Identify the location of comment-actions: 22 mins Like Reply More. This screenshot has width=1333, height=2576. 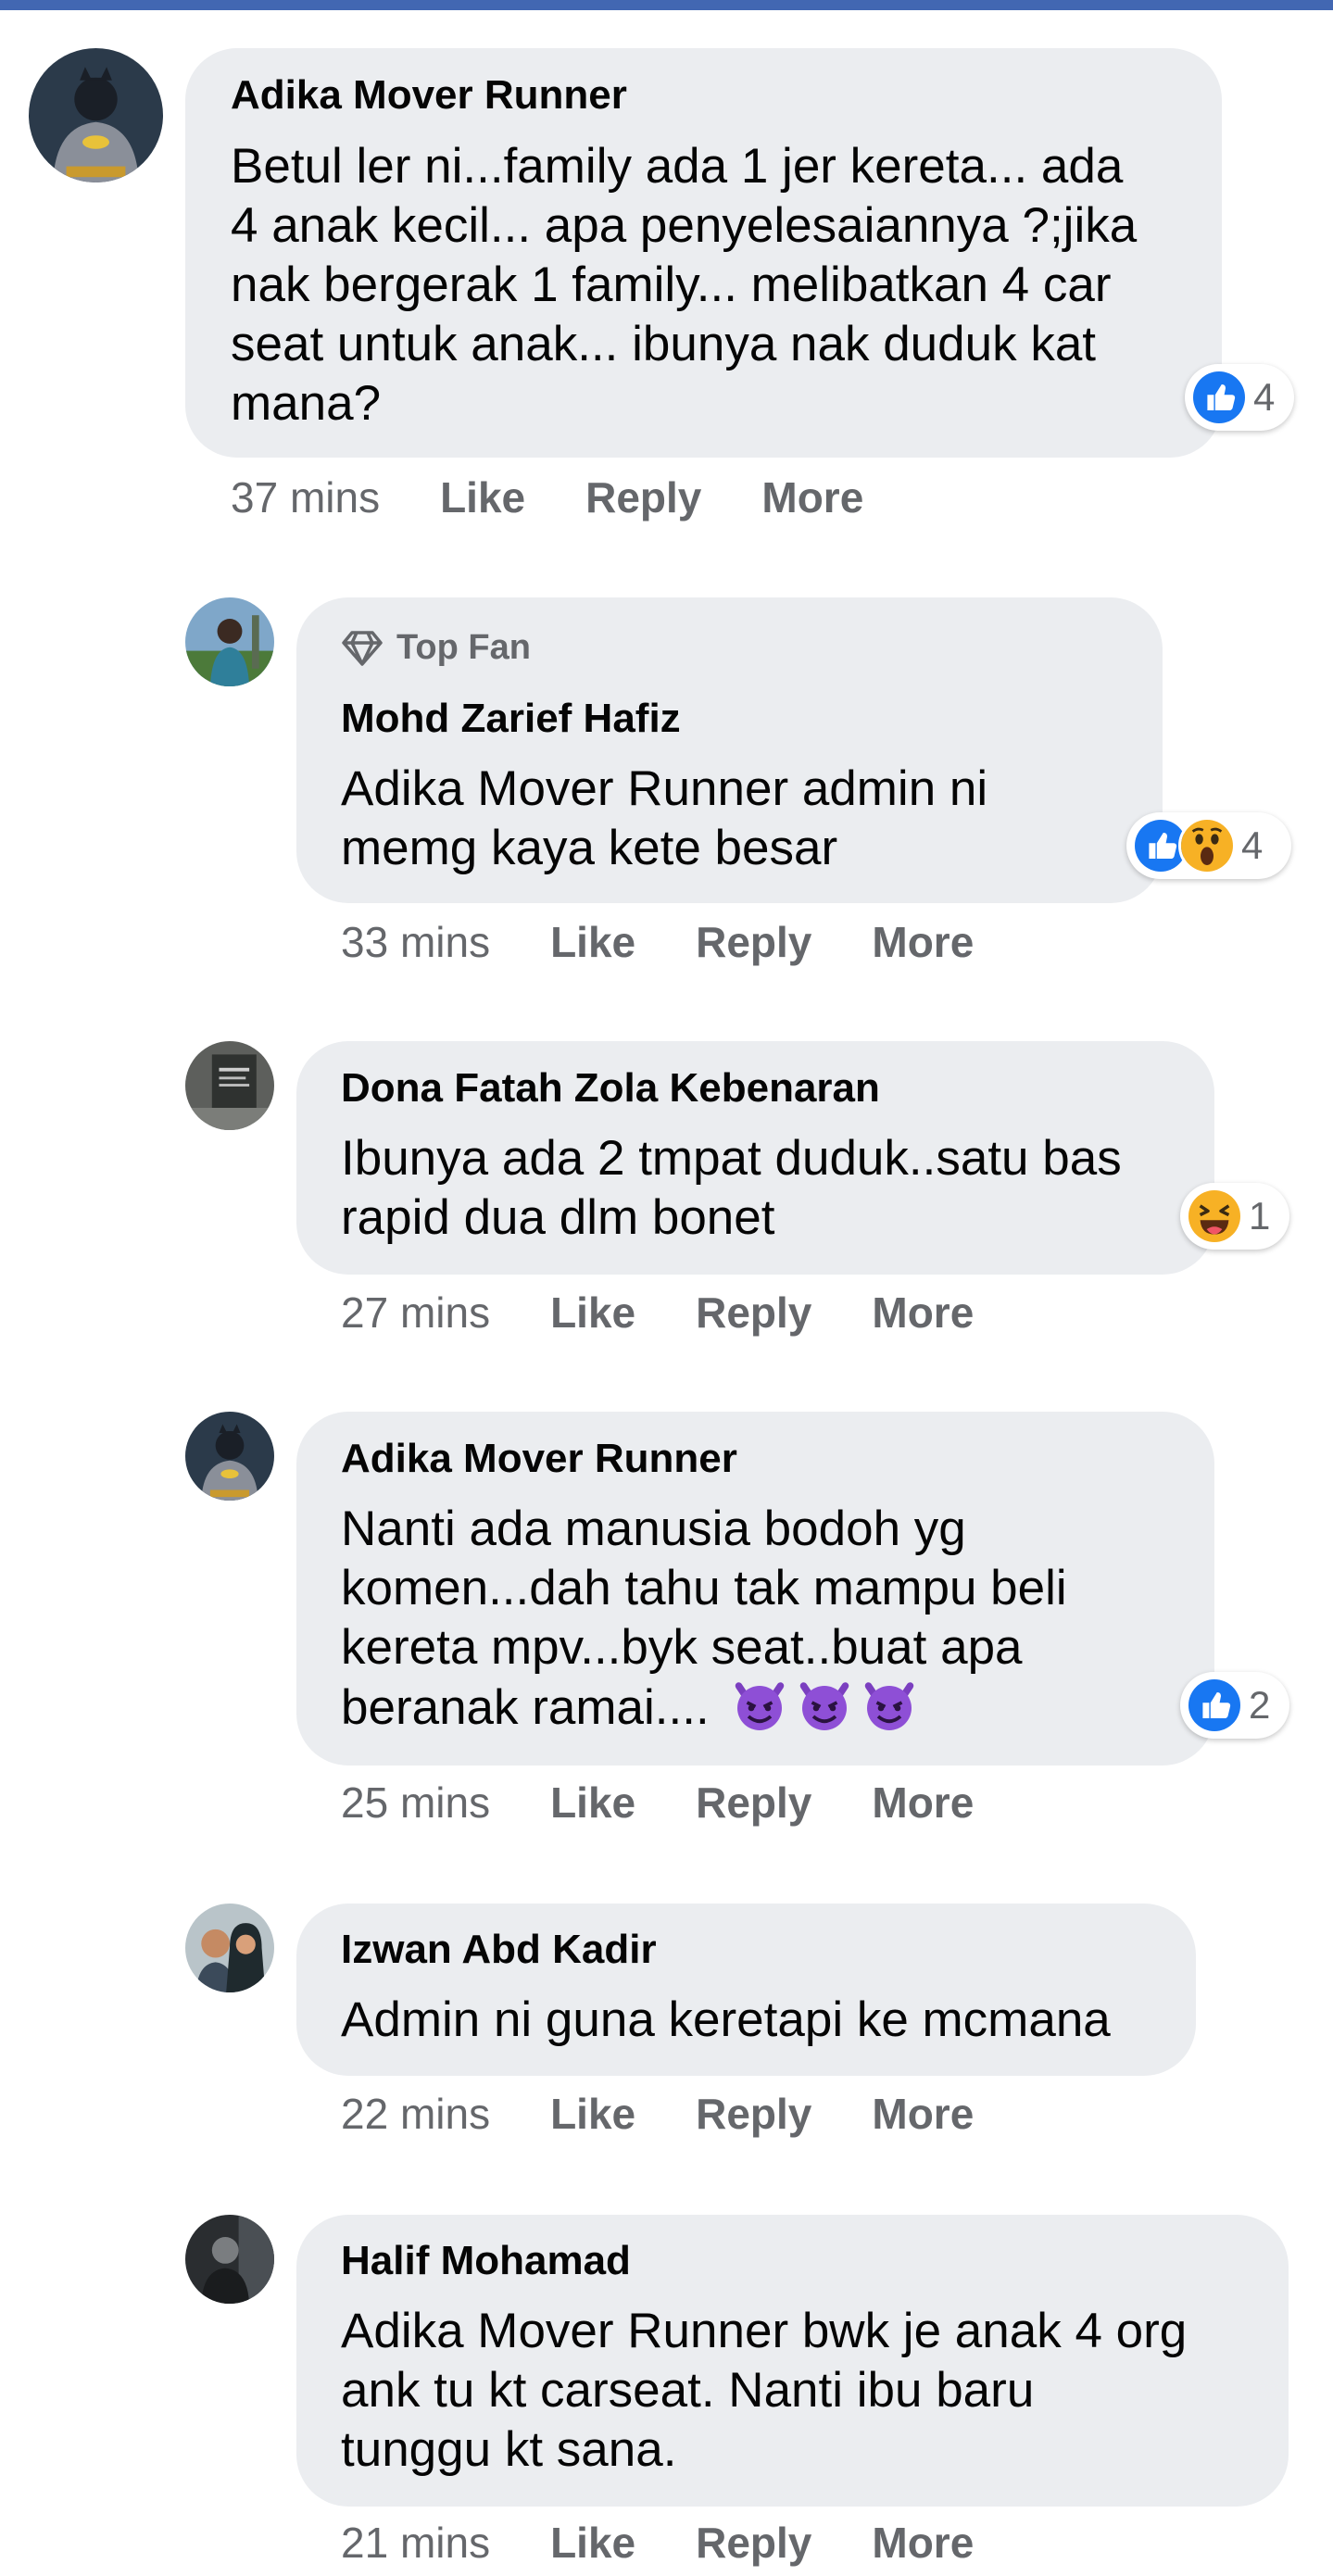
(657, 2114).